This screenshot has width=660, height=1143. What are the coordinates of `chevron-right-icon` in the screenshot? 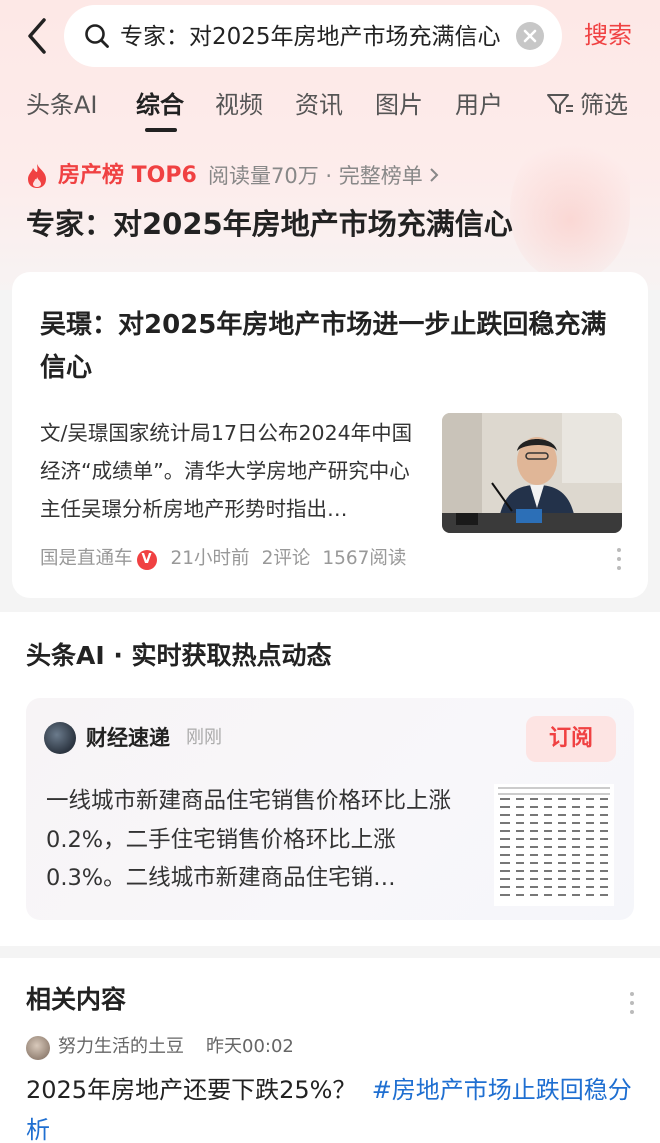 It's located at (434, 175).